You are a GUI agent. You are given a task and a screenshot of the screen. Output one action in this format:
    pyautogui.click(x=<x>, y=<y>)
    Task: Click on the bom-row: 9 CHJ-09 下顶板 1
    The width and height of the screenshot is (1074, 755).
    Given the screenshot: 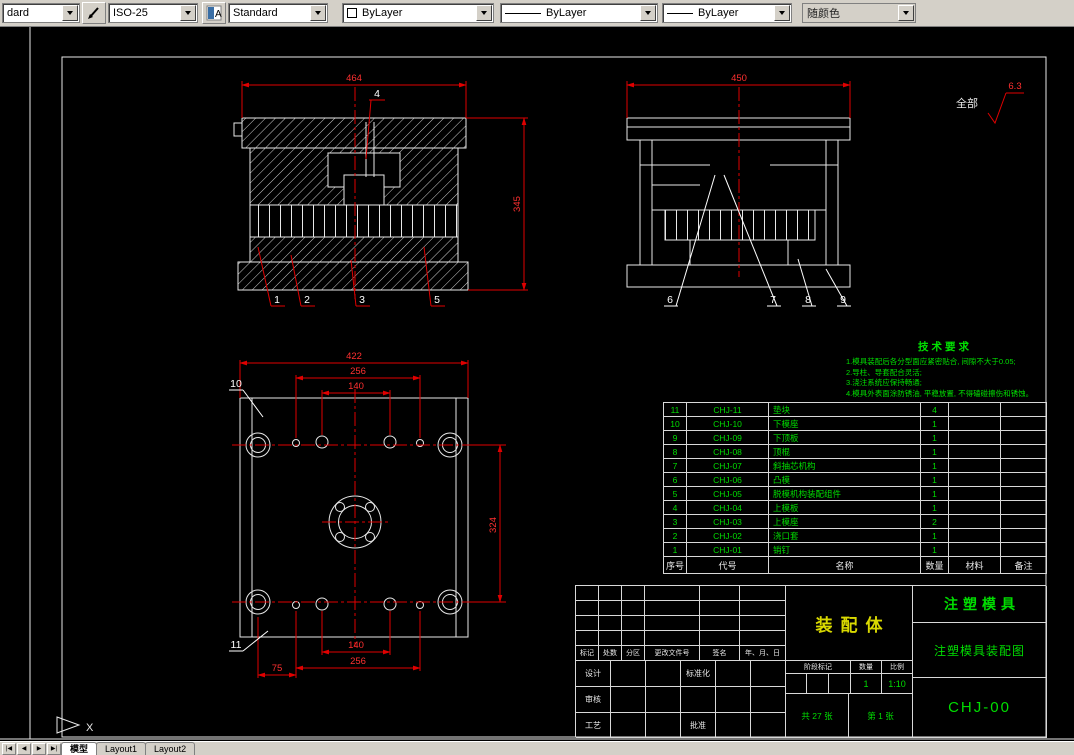 What is the action you would take?
    pyautogui.click(x=855, y=437)
    